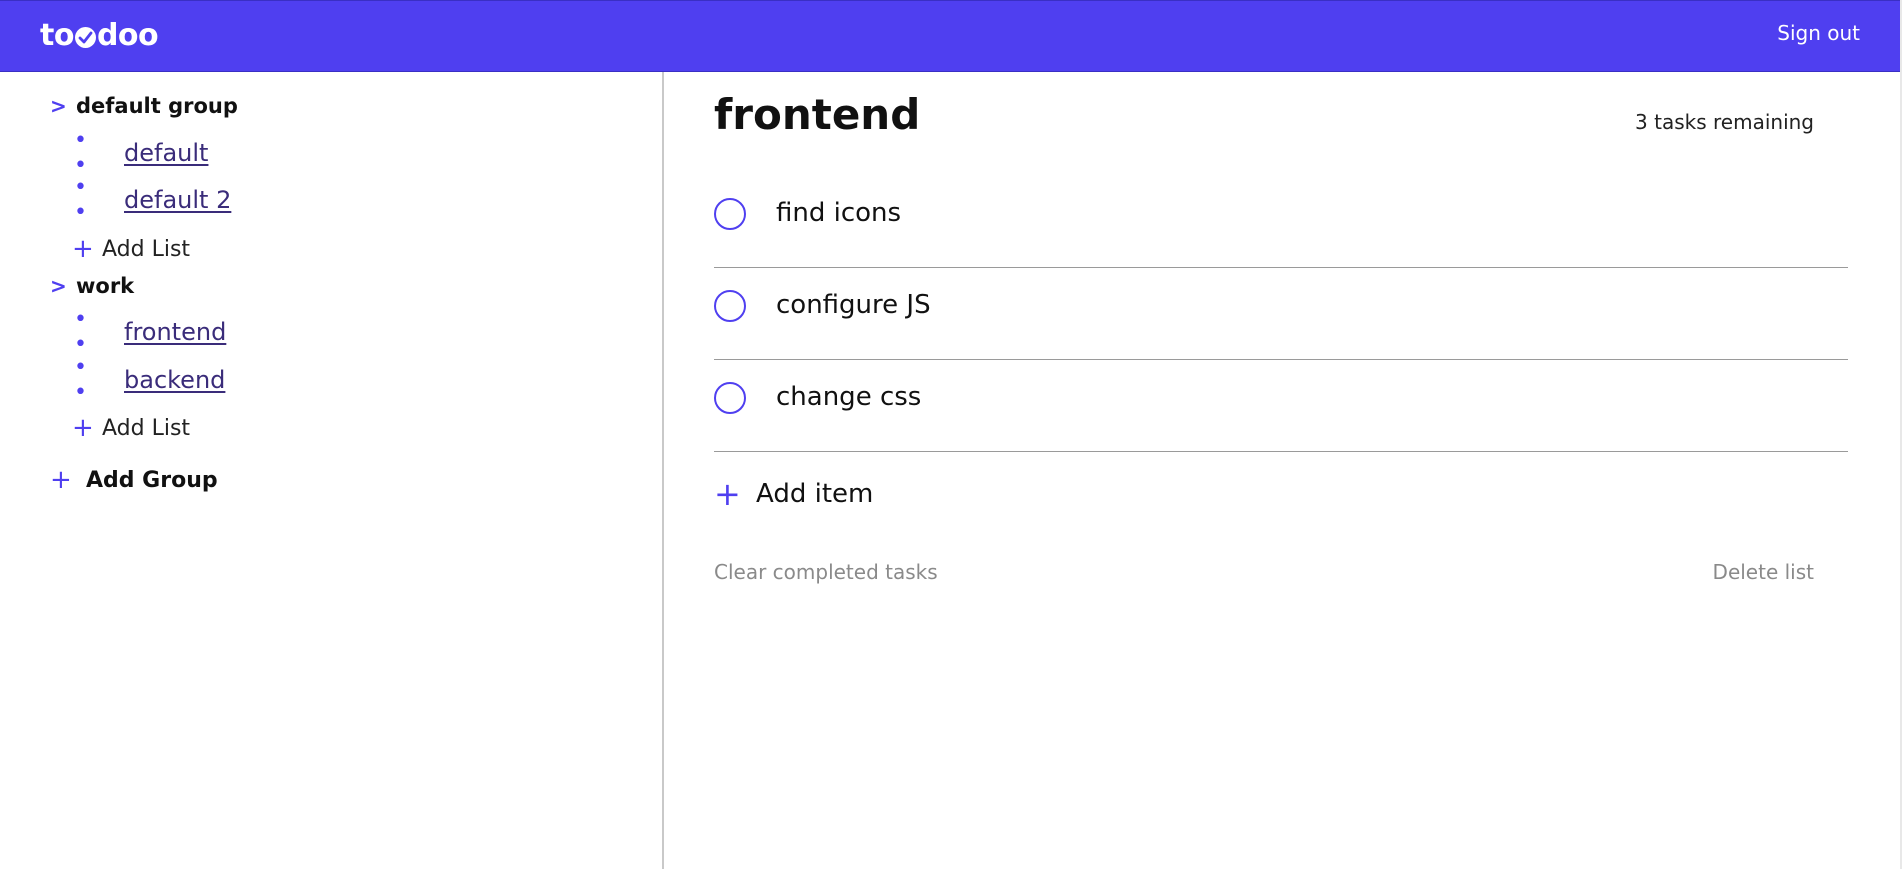  Describe the element at coordinates (826, 572) in the screenshot. I see `clear-completed-button: Clear completed tasks` at that location.